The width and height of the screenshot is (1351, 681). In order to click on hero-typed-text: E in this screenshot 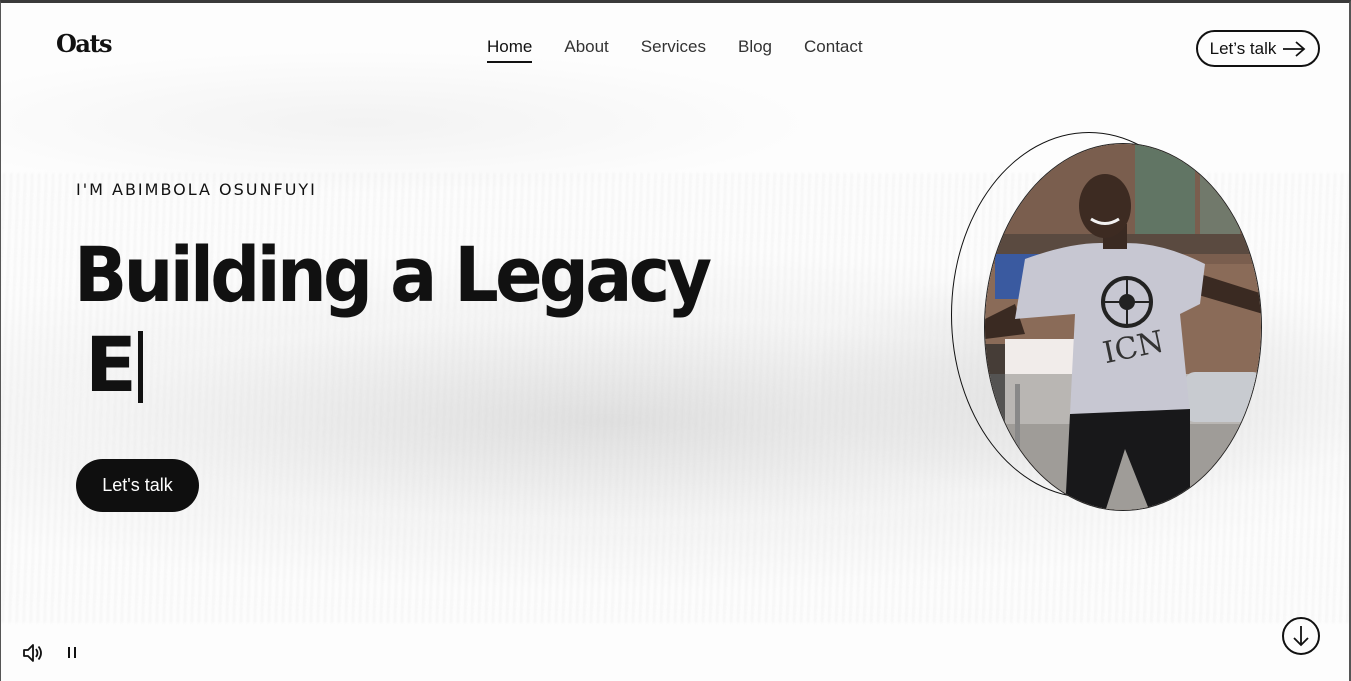, I will do `click(114, 365)`.